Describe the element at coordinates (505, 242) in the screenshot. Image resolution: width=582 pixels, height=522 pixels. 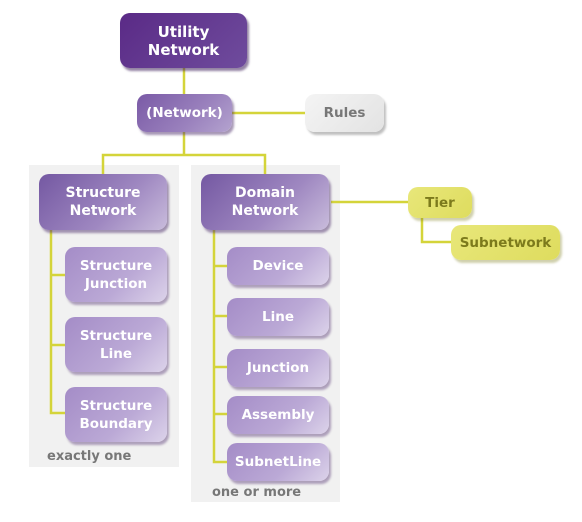
I see `subnetwork-node: Subnetwork` at that location.